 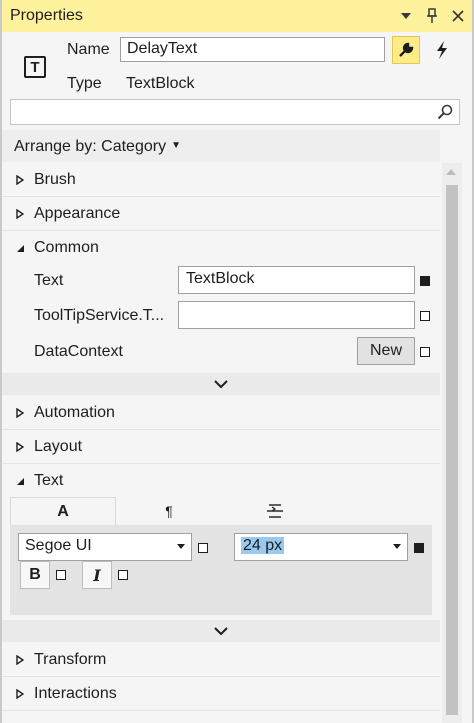 I want to click on scroll-up-icon, so click(x=451, y=172).